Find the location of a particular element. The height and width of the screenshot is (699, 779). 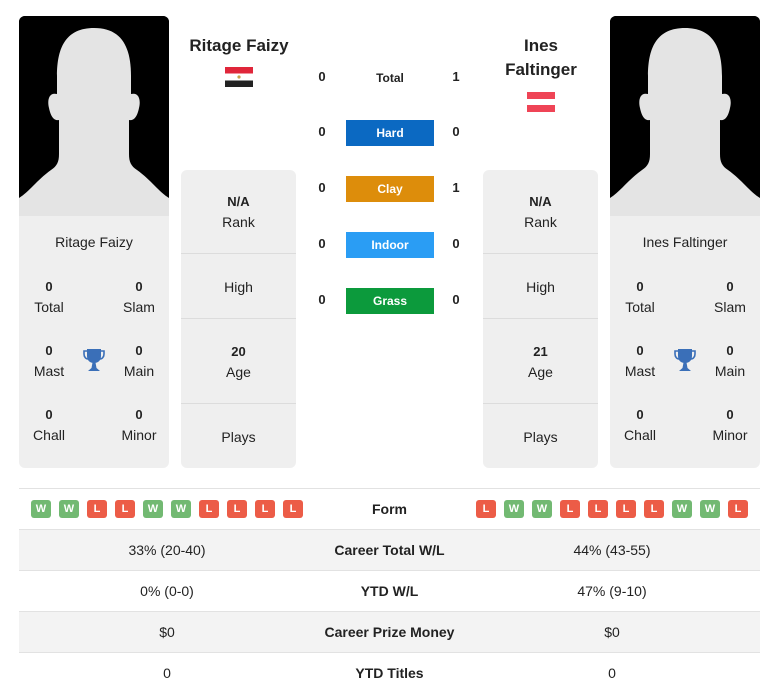

stat-label: Career Total W/L is located at coordinates (389, 550).